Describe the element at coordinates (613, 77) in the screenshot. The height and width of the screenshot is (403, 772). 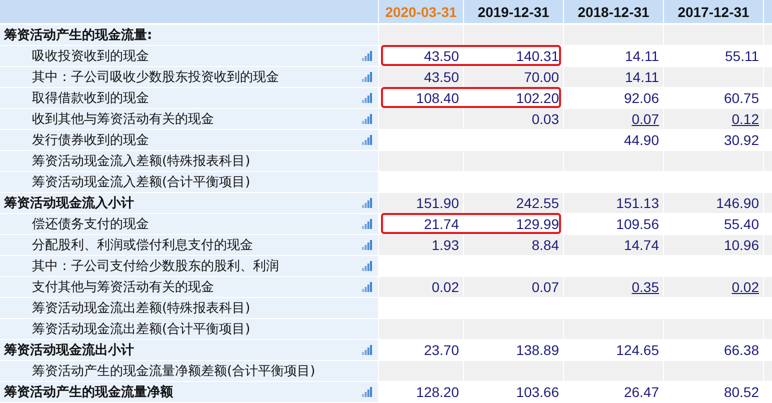
I see `value-cell: 14.11` at that location.